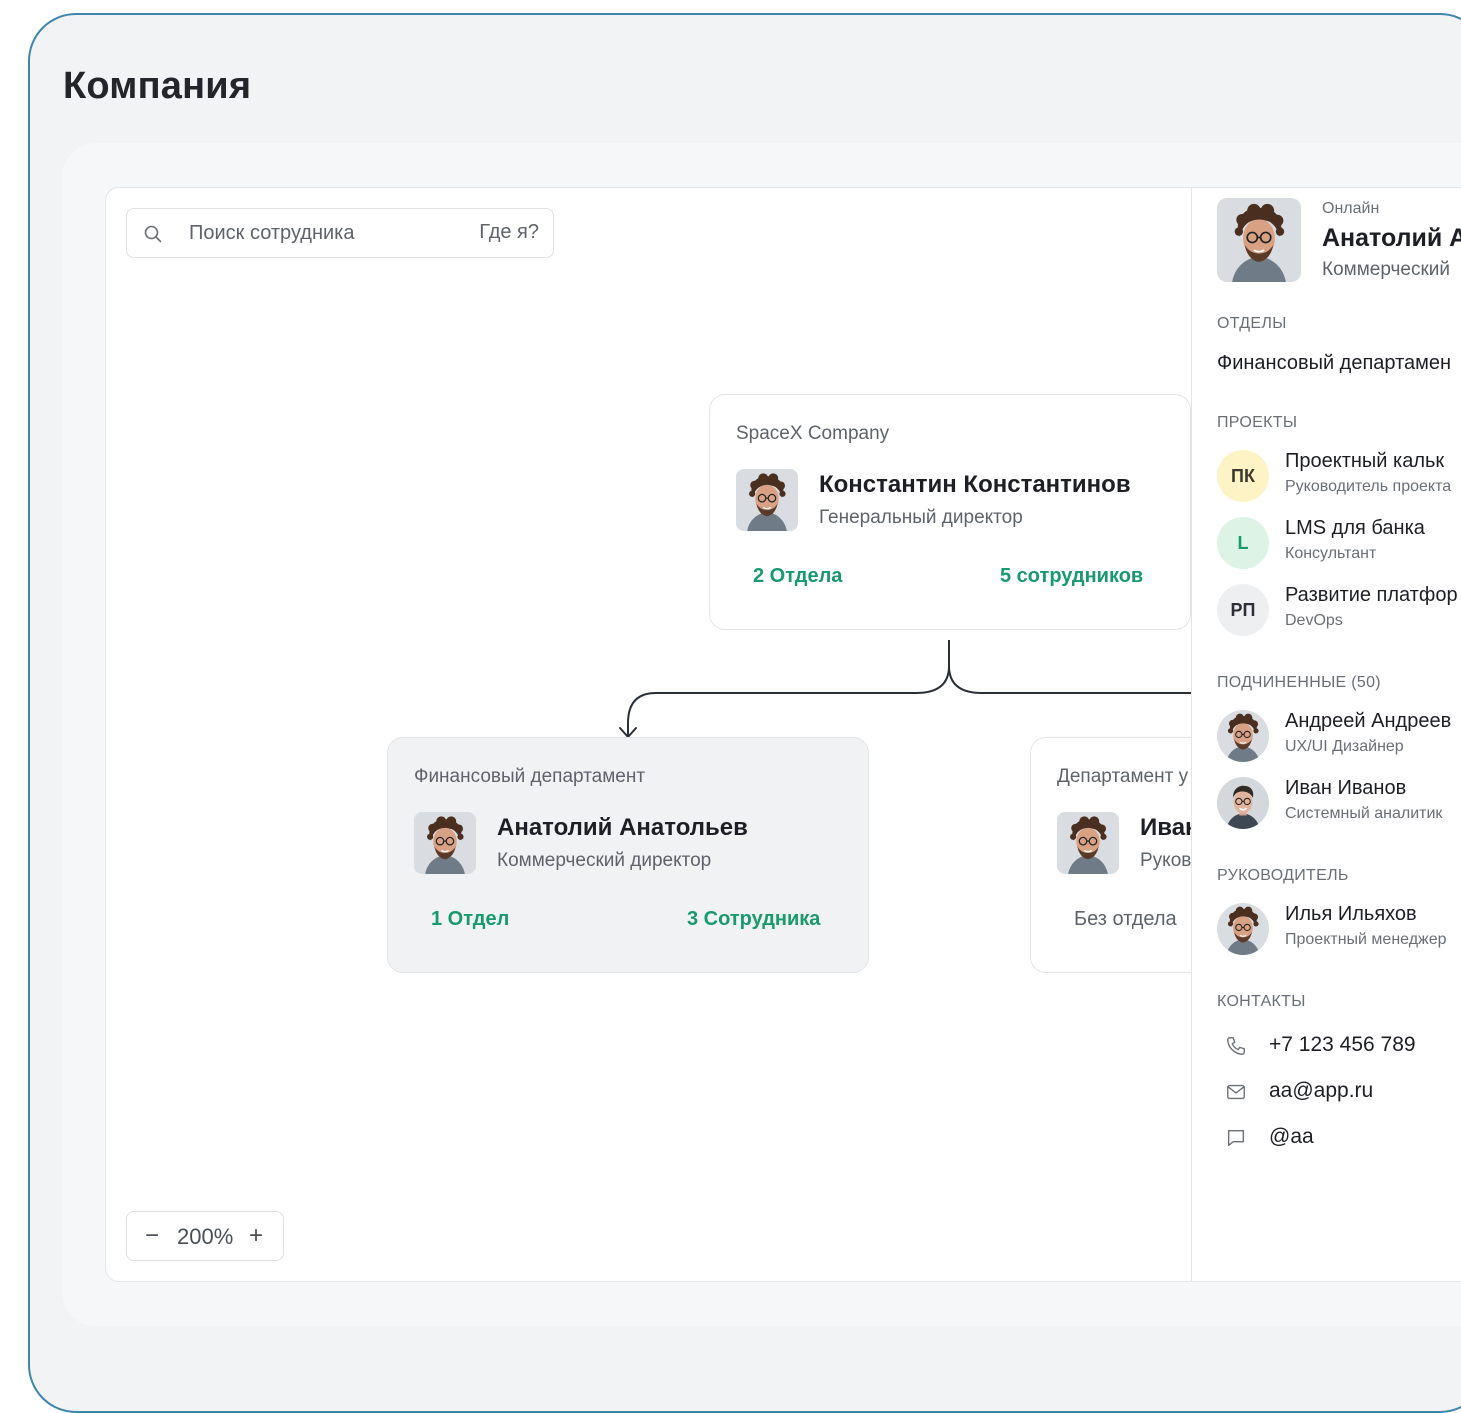  Describe the element at coordinates (1351, 208) in the screenshot. I see `online-status: Онлайн` at that location.